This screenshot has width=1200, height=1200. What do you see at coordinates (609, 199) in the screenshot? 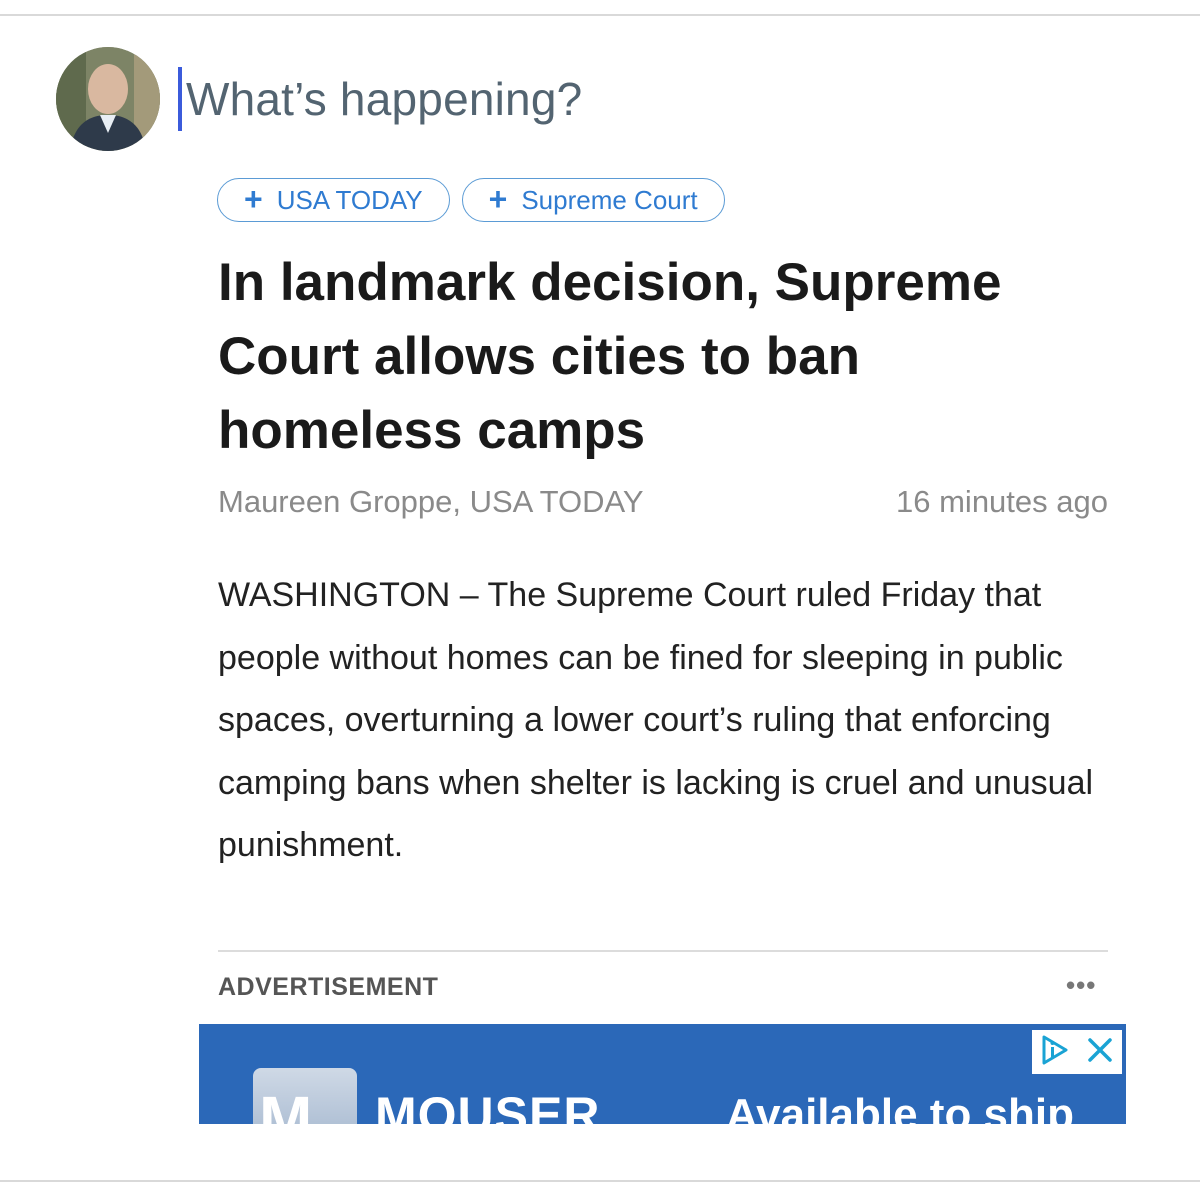
I see `chip-label: Supreme Court` at bounding box center [609, 199].